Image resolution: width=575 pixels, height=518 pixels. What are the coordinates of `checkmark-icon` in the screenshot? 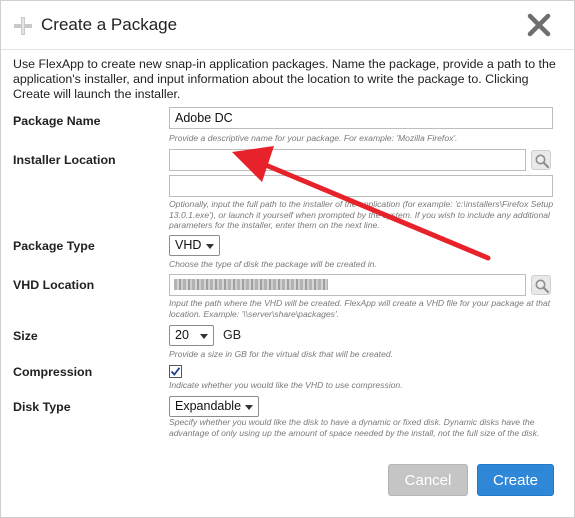 It's located at (175, 371).